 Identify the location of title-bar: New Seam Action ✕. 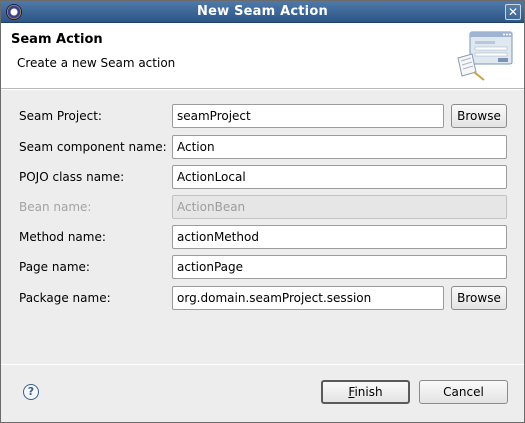
(262, 12).